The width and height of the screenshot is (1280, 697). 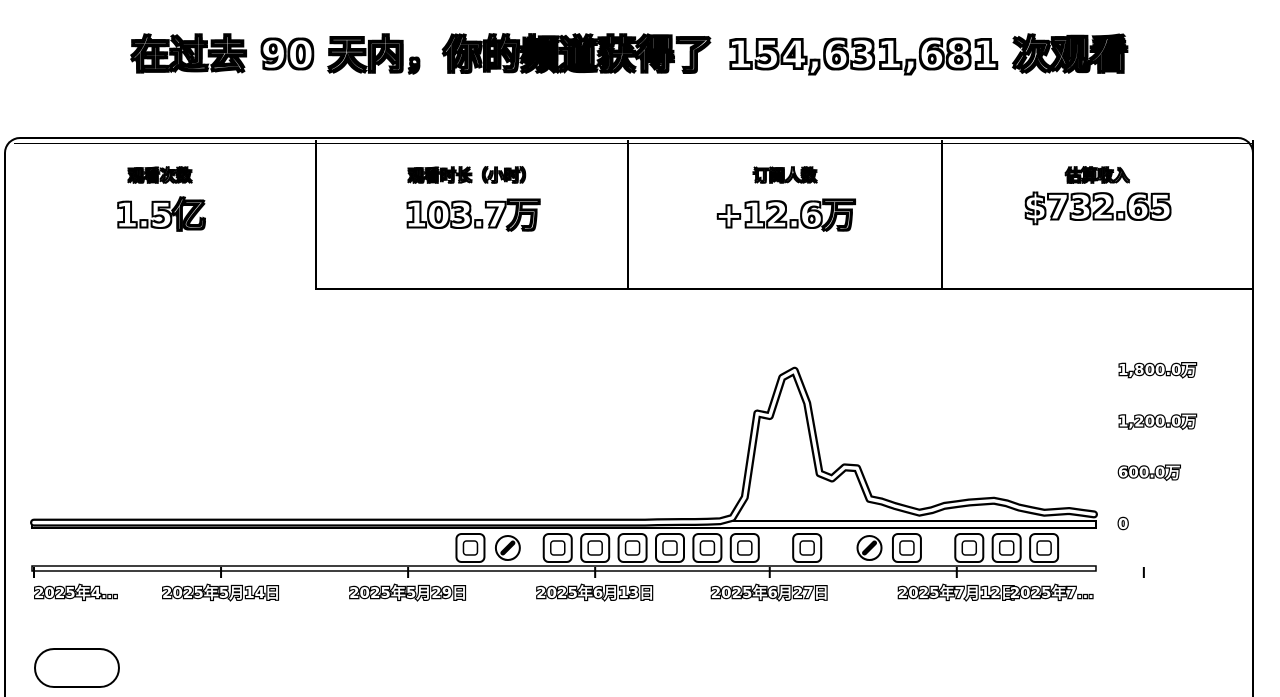 I want to click on y-tick-label: 1,800.0万, so click(x=1157, y=370).